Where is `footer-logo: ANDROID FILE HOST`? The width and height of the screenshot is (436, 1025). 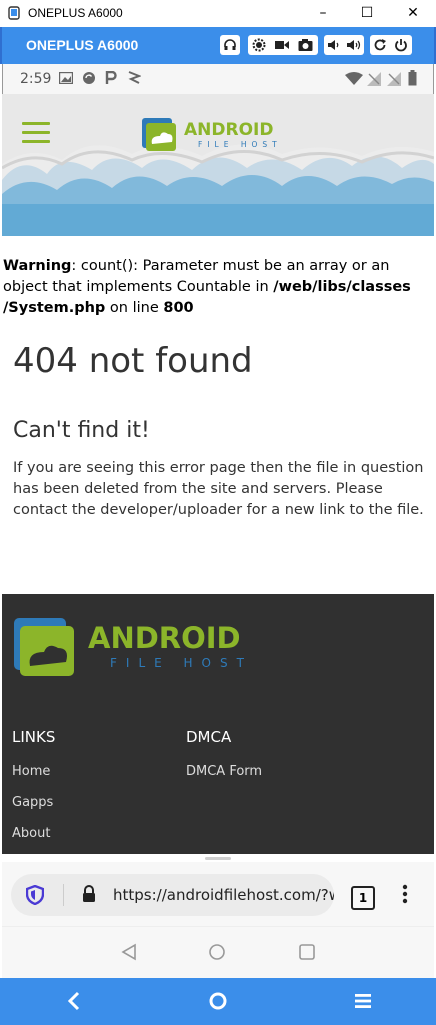 footer-logo: ANDROID FILE HOST is located at coordinates (147, 649).